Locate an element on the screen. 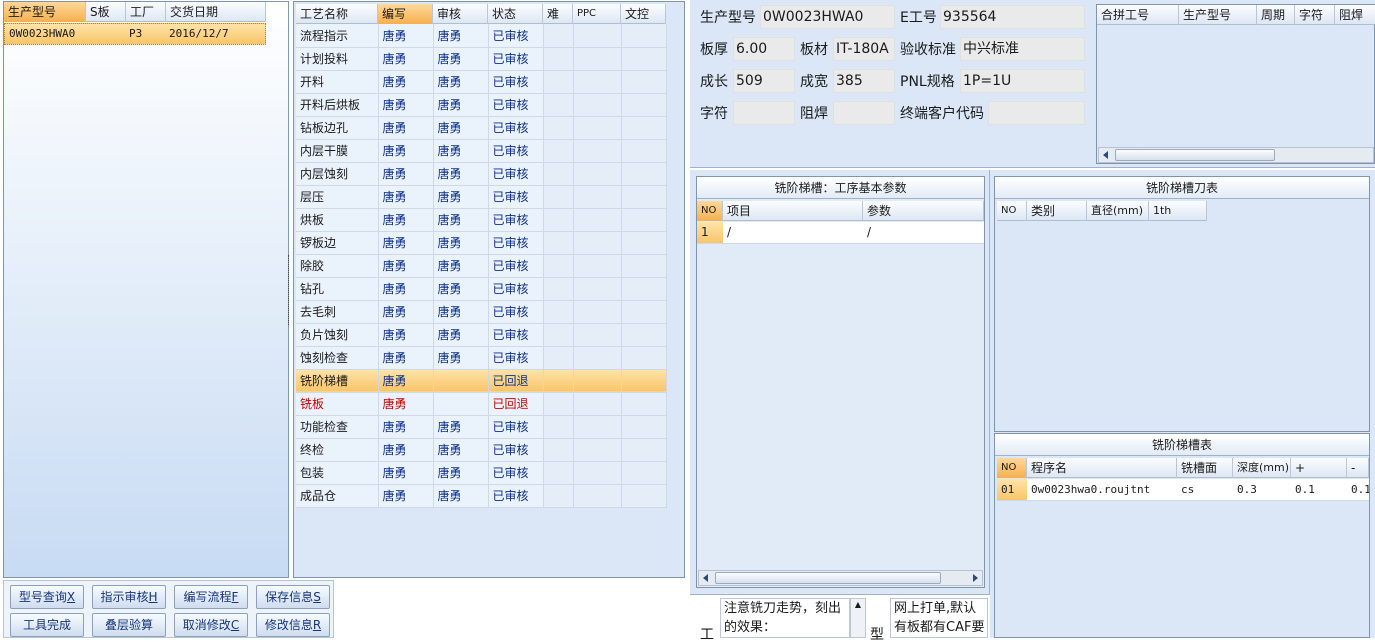 This screenshot has height=644, width=1375. table-row: 去毛刺 唐勇 唐勇 已审核 is located at coordinates (481, 312).